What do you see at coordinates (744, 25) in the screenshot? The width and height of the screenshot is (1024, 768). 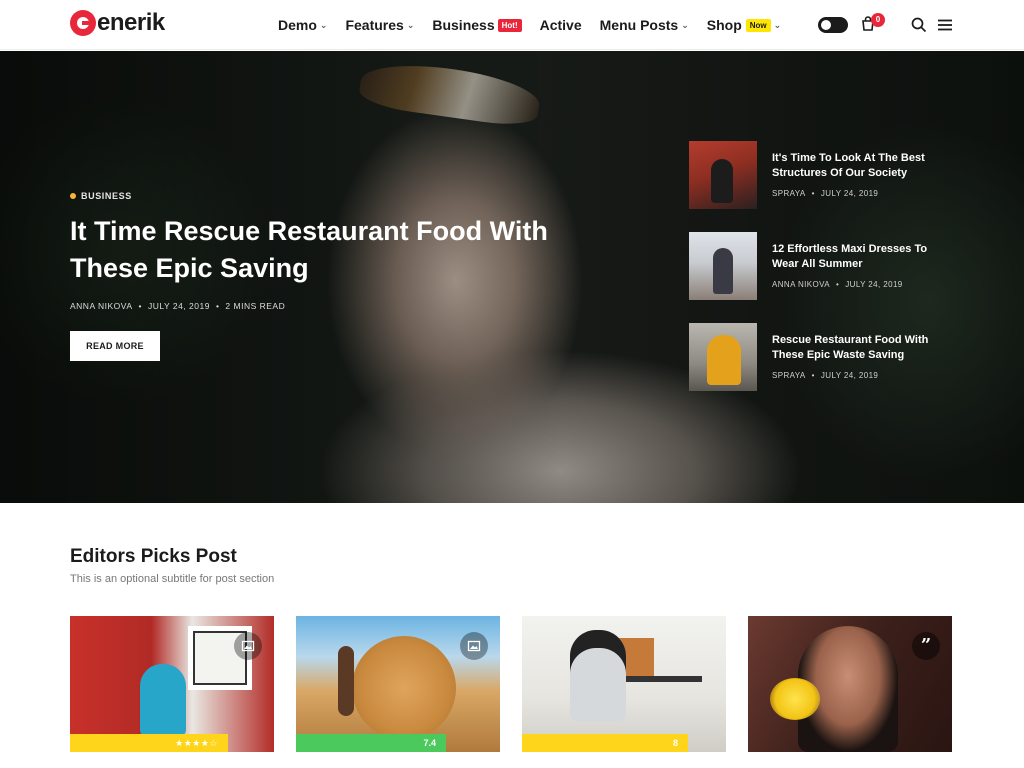 I see `nav-item-shop: Shop Now ⌄` at bounding box center [744, 25].